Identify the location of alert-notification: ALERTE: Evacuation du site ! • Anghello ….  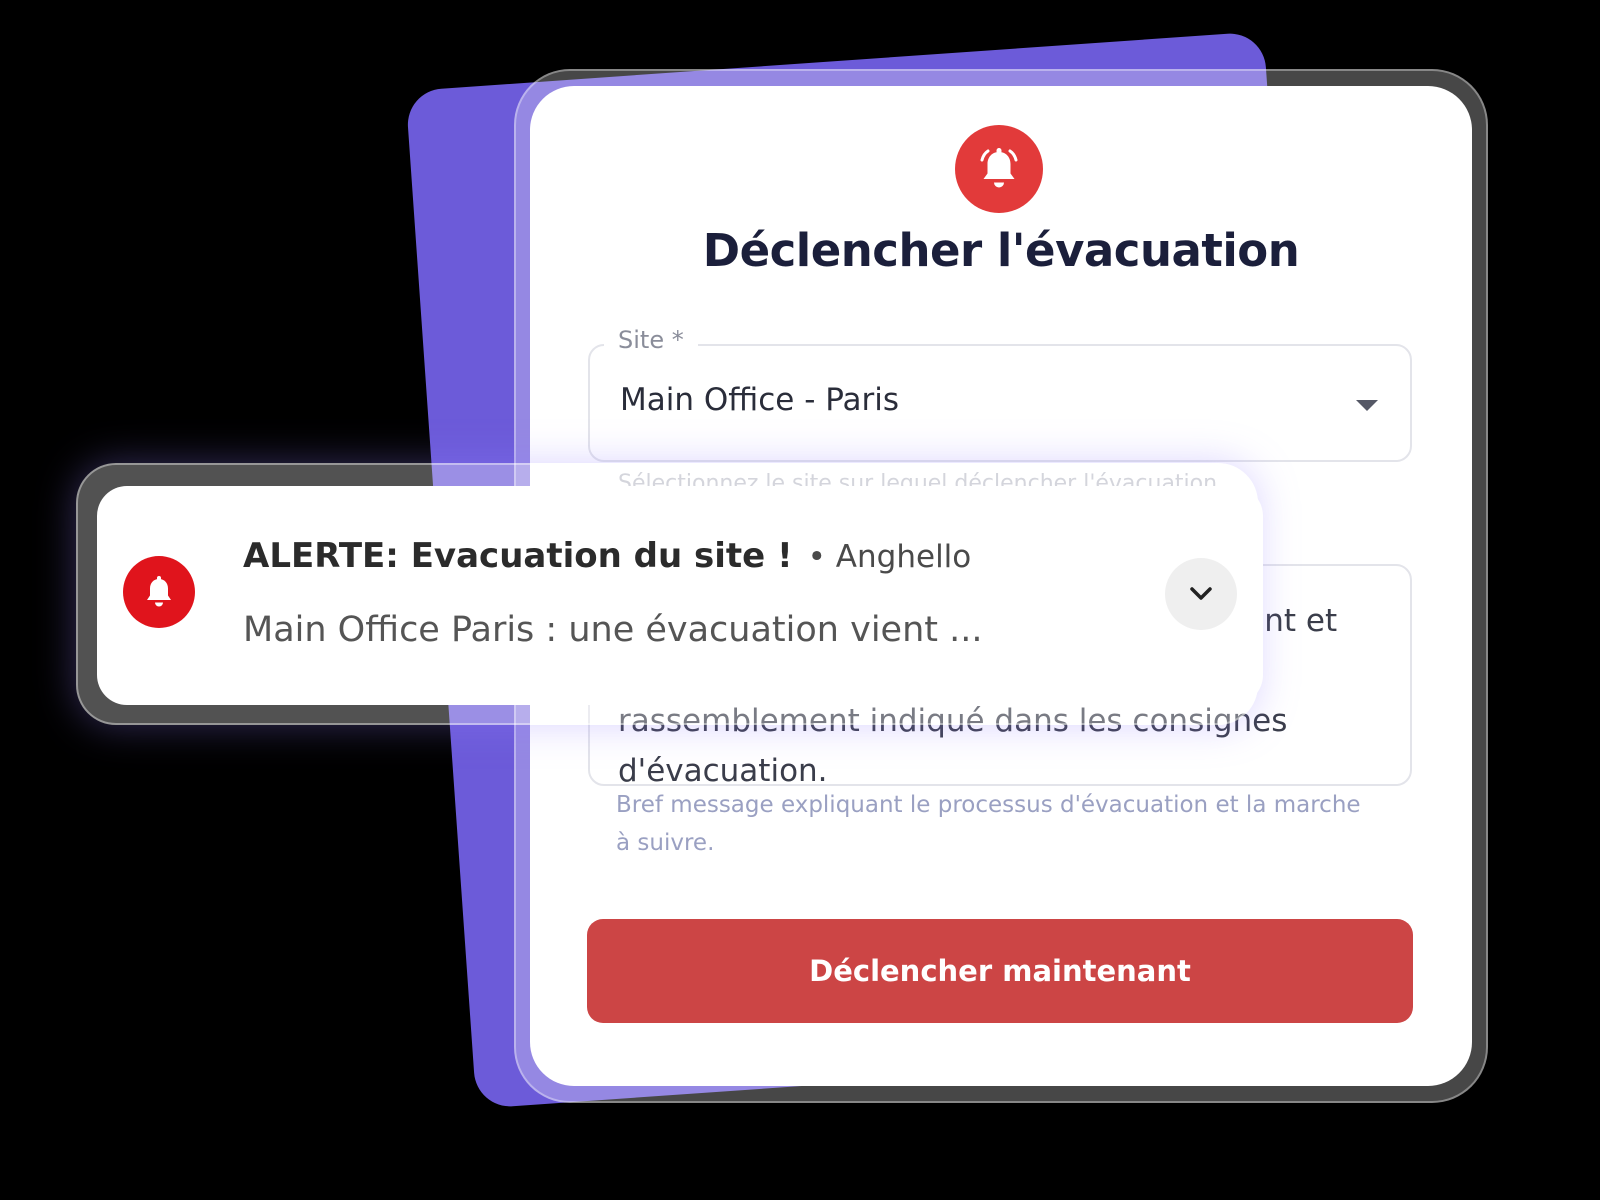
(680, 595).